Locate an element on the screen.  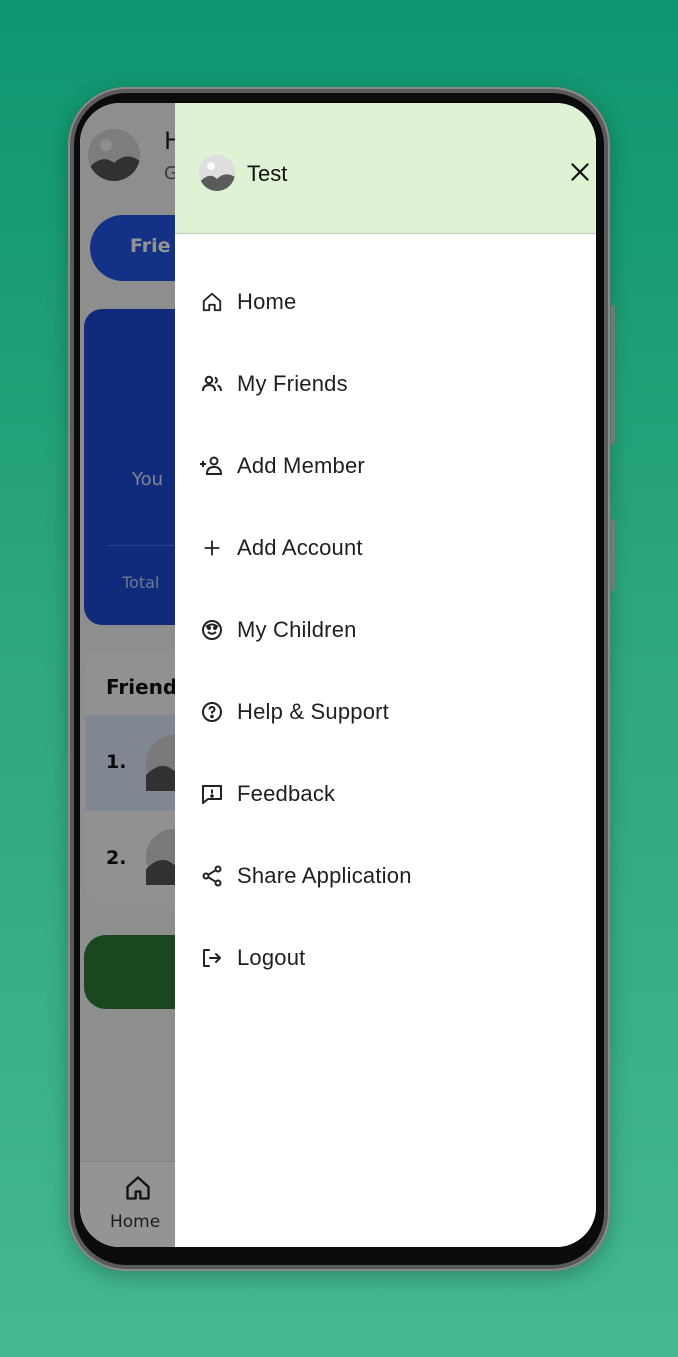
menu-item-home: Home is located at coordinates (385, 302).